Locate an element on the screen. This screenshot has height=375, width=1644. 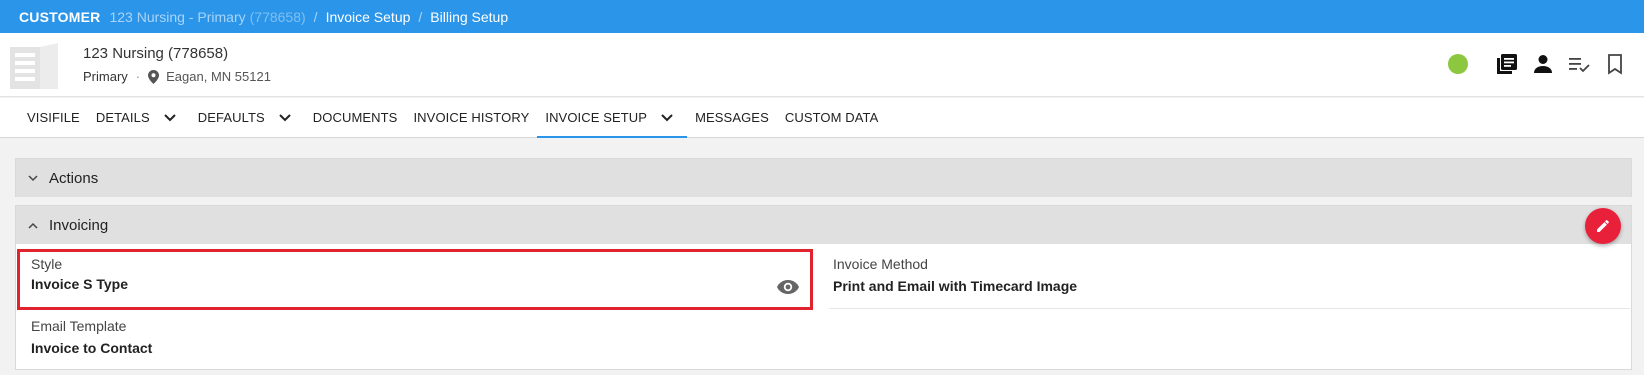
edit-button is located at coordinates (1603, 226).